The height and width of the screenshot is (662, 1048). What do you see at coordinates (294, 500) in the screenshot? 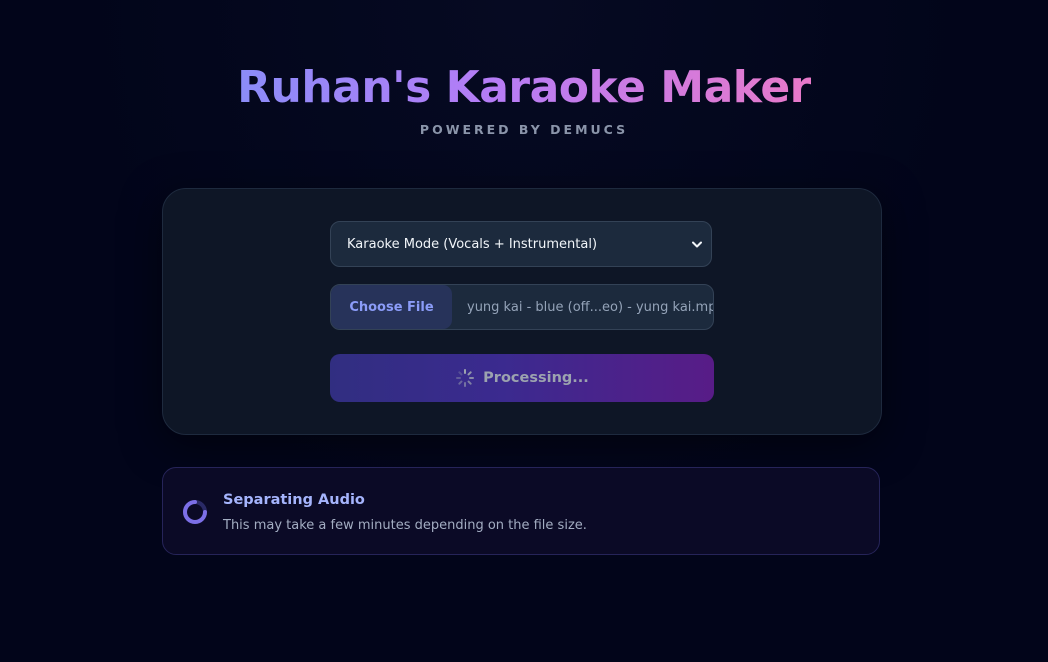
I see `status-heading: Separating Audio` at bounding box center [294, 500].